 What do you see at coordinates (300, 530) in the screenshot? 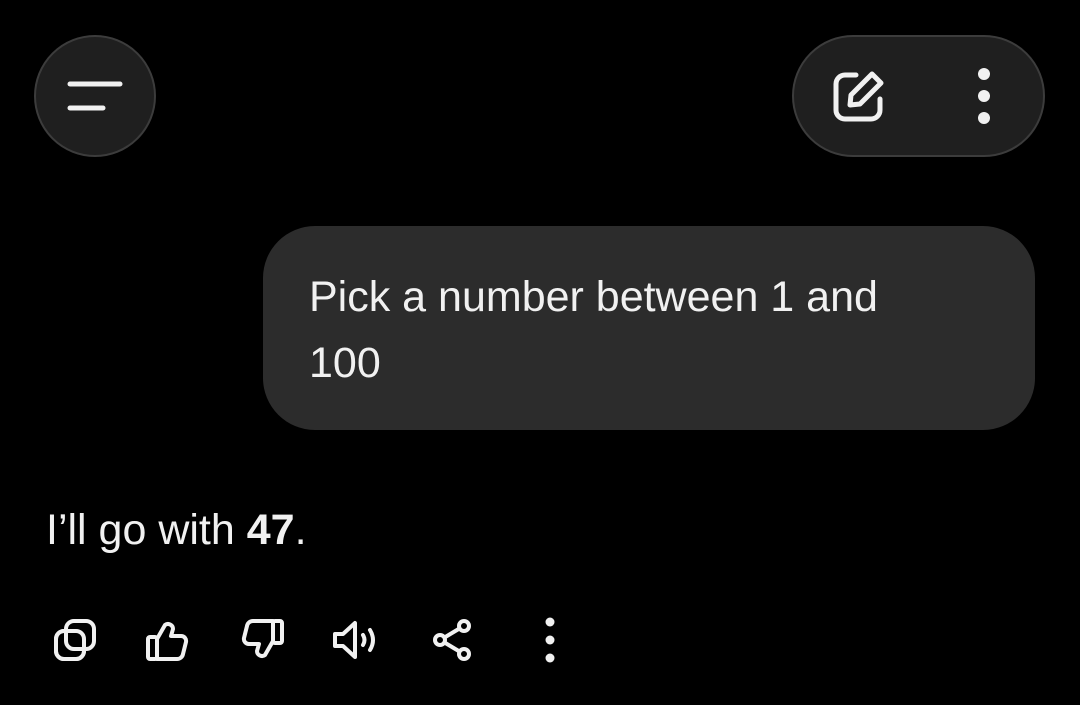
I see `assistant-reply-suffix: .` at bounding box center [300, 530].